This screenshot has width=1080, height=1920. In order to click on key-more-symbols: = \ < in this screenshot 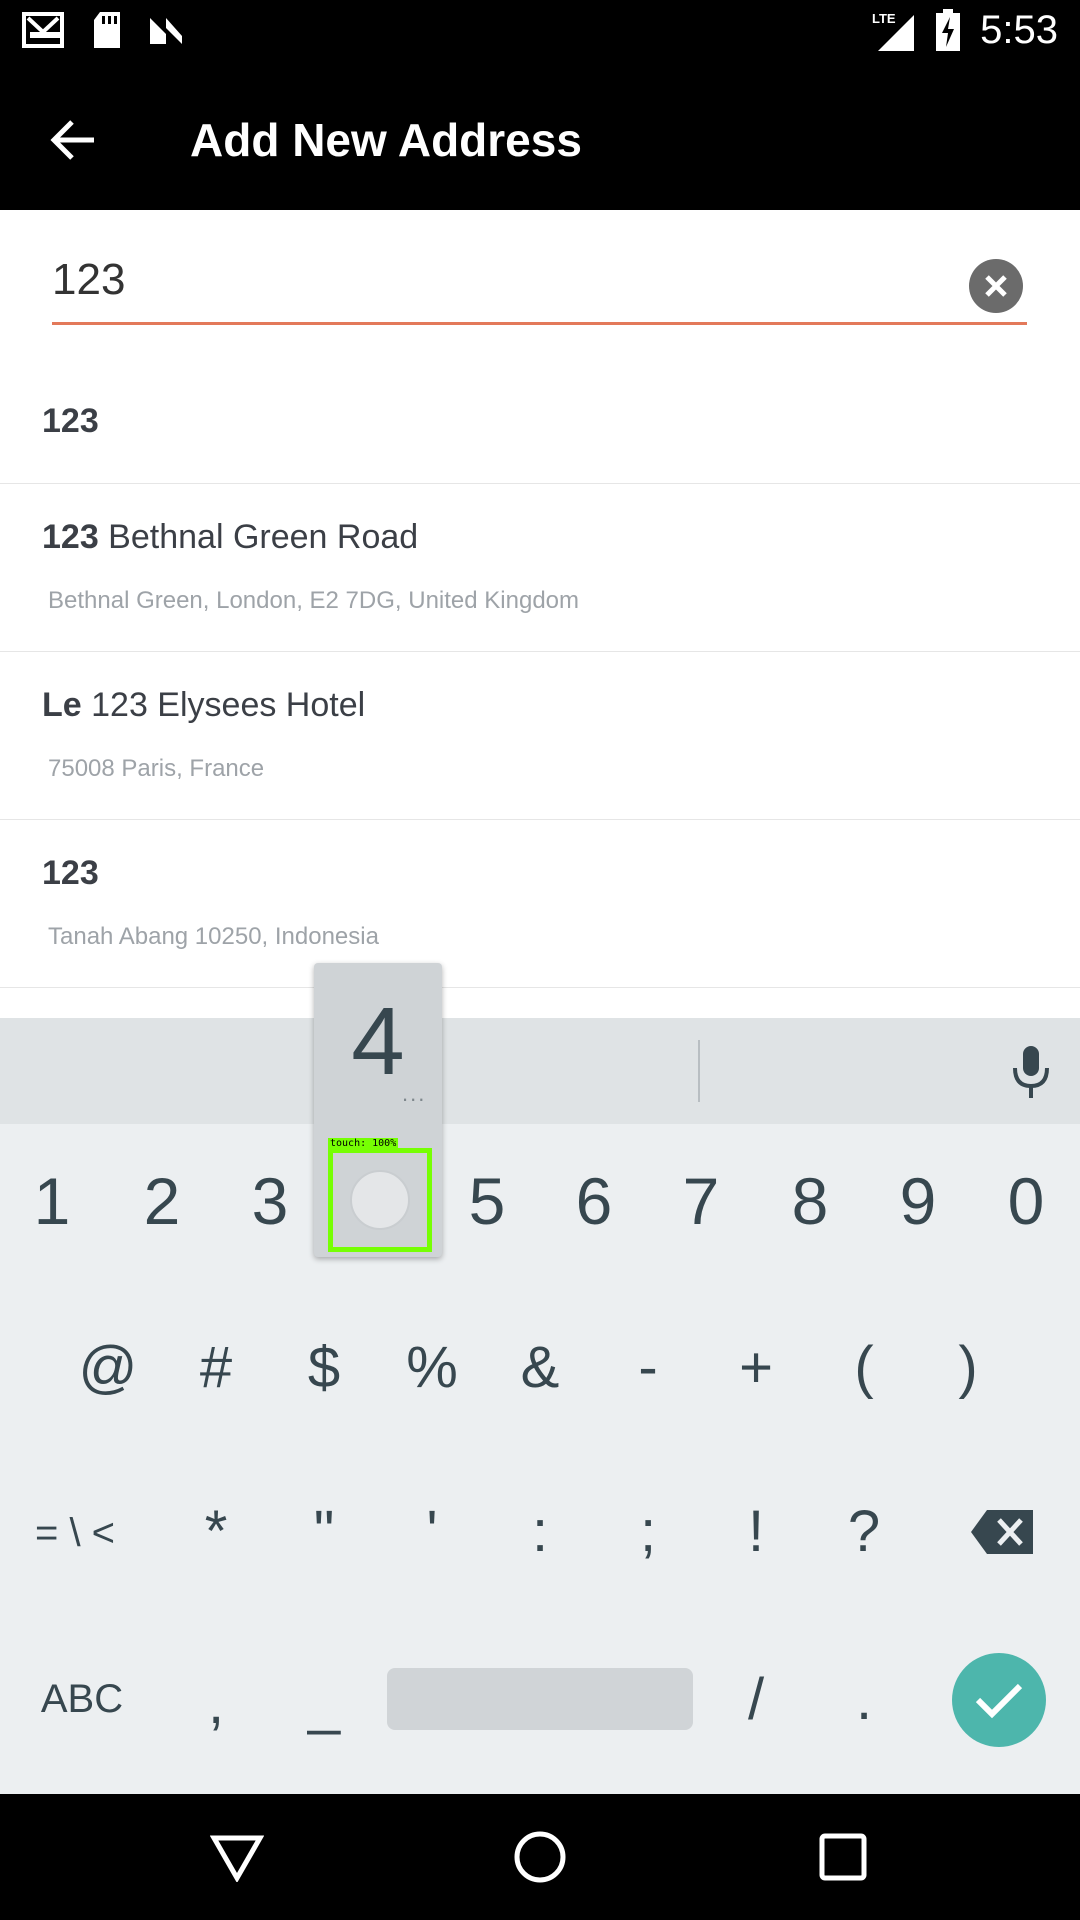, I will do `click(75, 1533)`.